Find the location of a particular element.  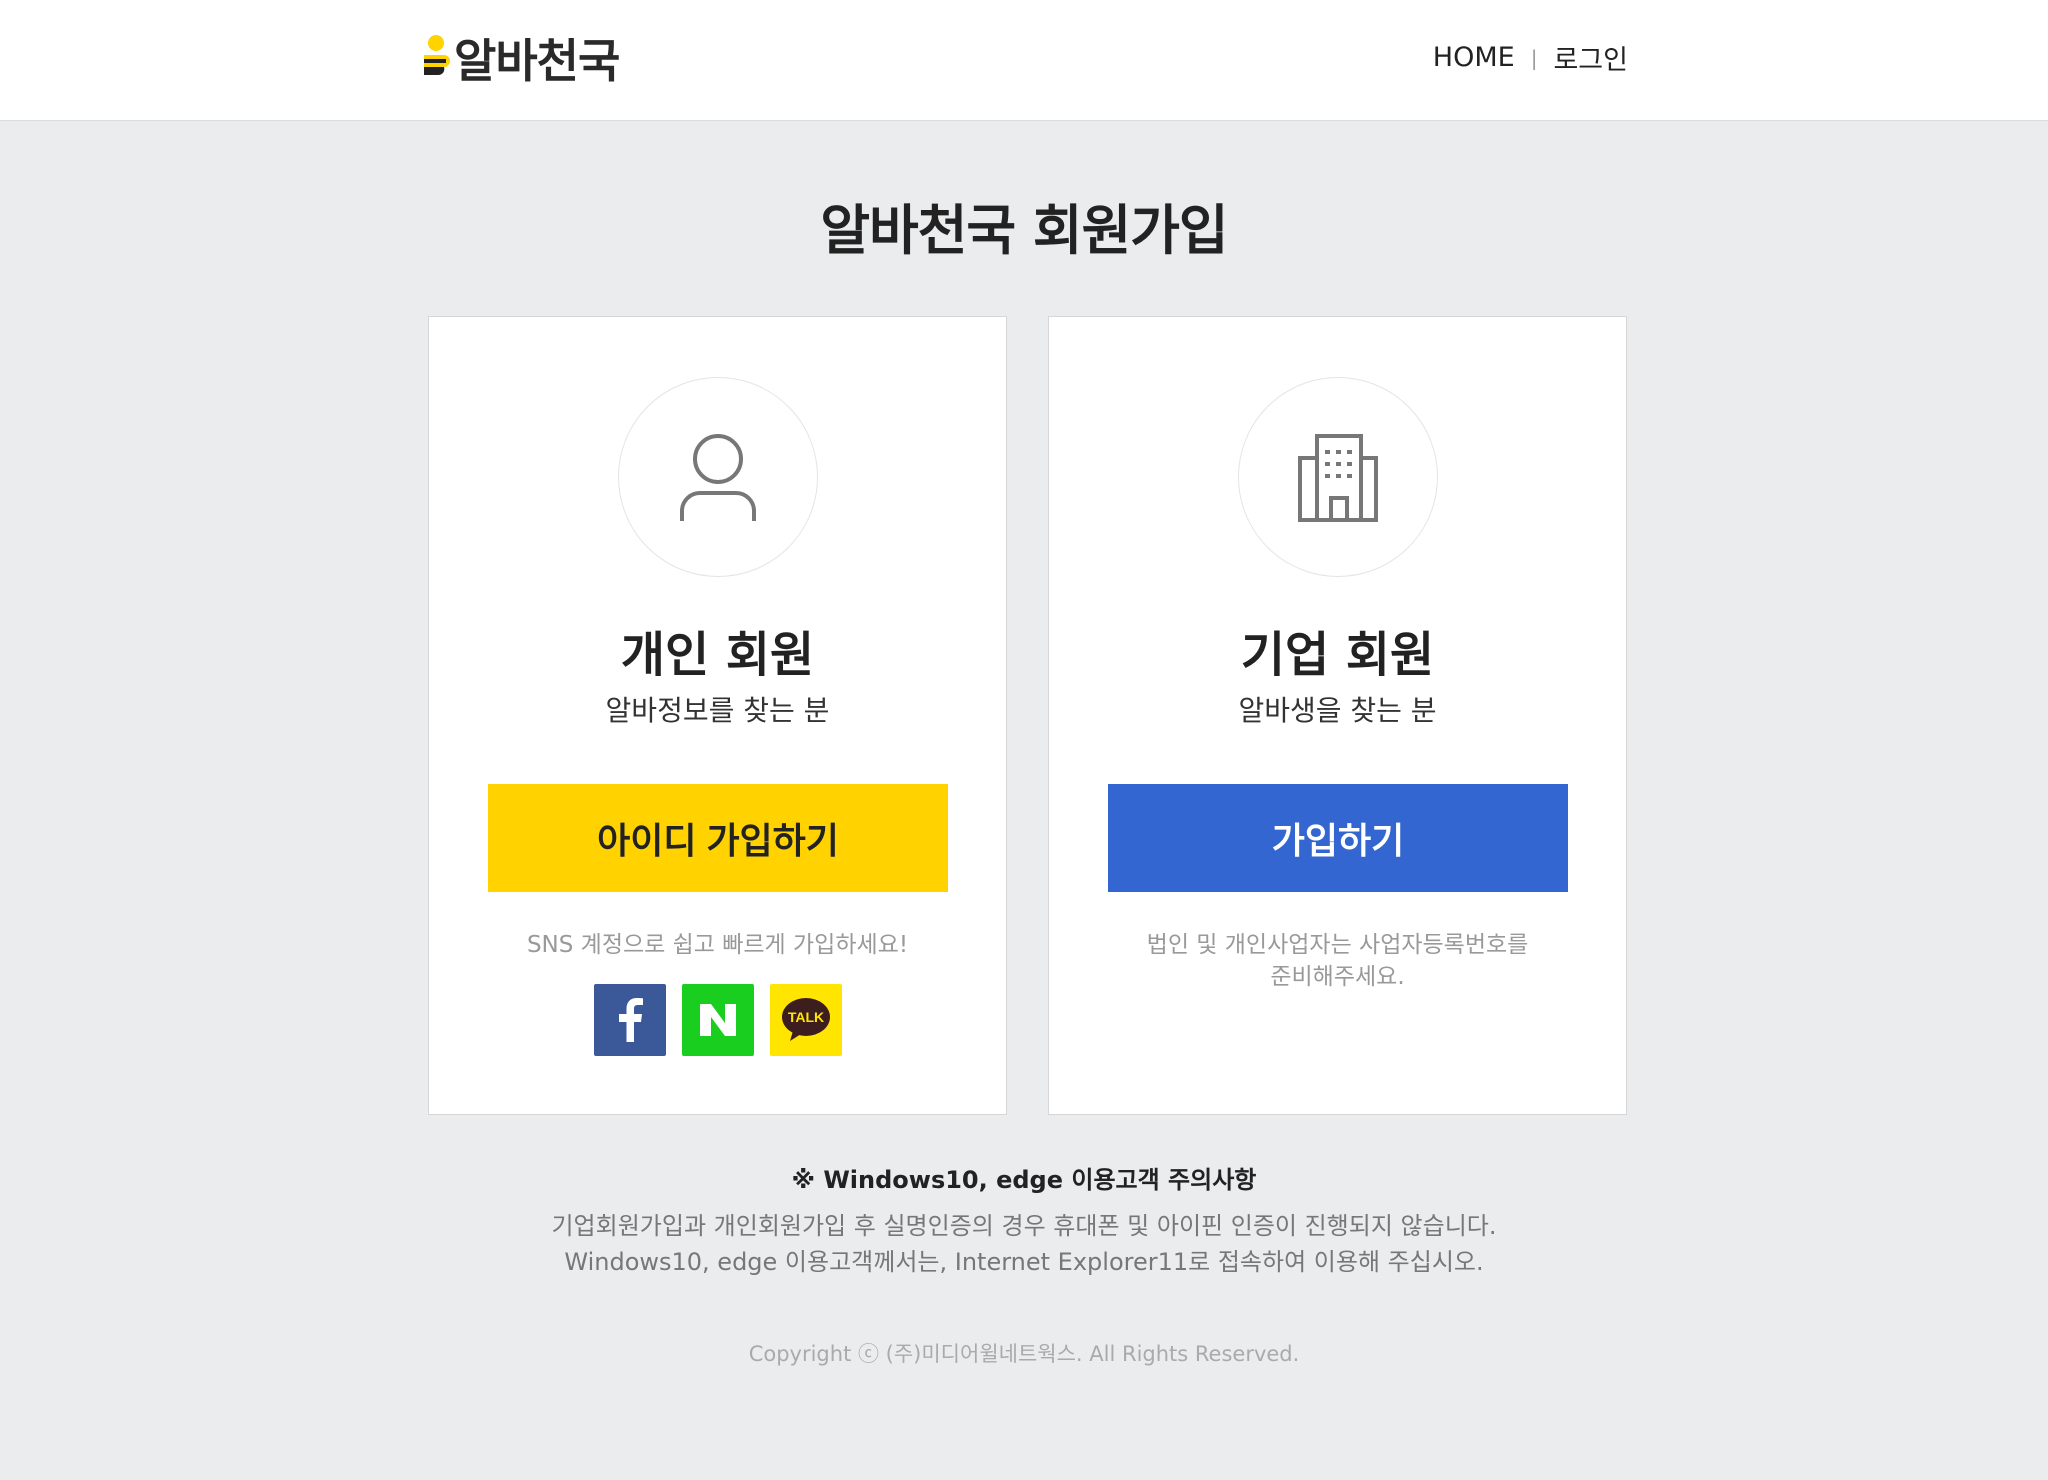

sns-buttons: TALK is located at coordinates (718, 1020).